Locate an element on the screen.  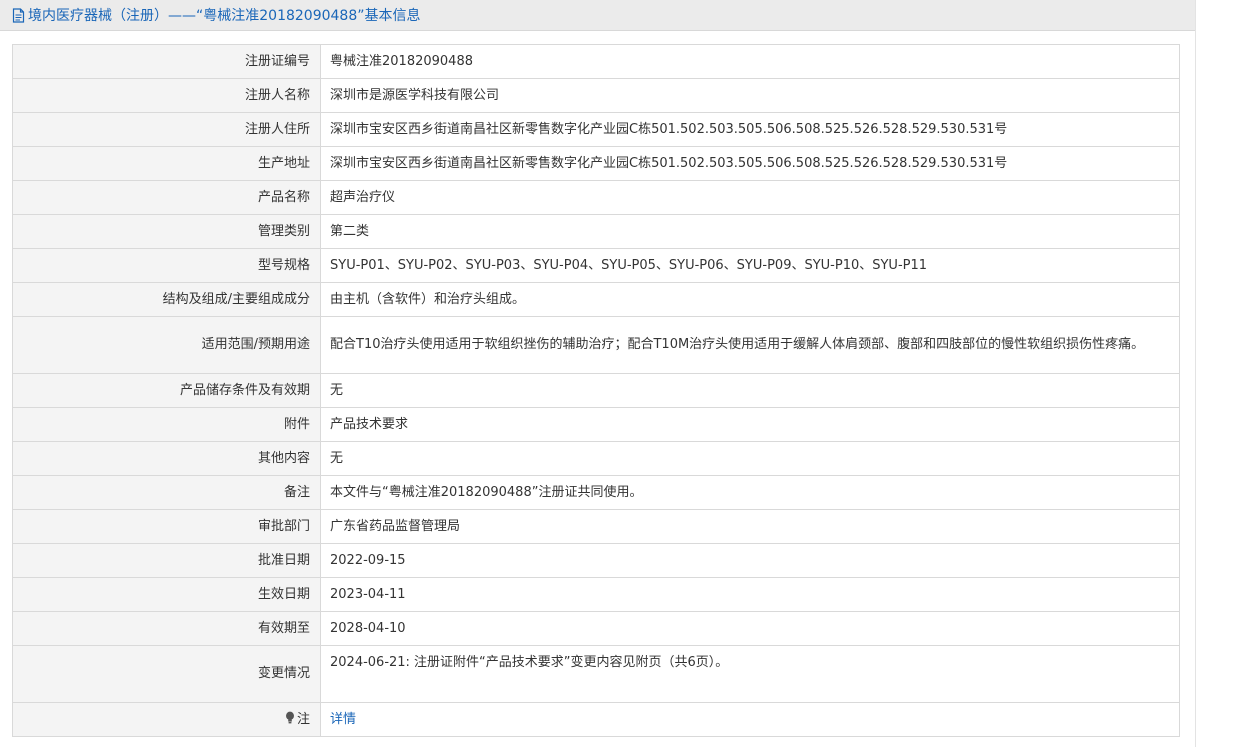
row-label: 注册人住所 is located at coordinates (166, 129).